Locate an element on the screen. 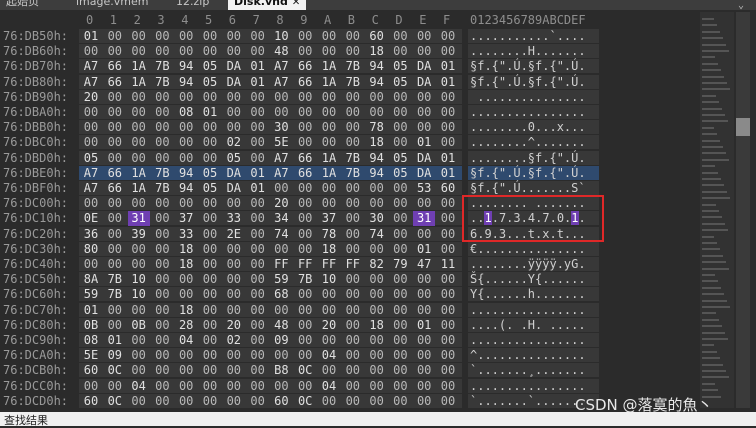 This screenshot has width=756, height=428. hex-byte: 48 is located at coordinates (281, 325).